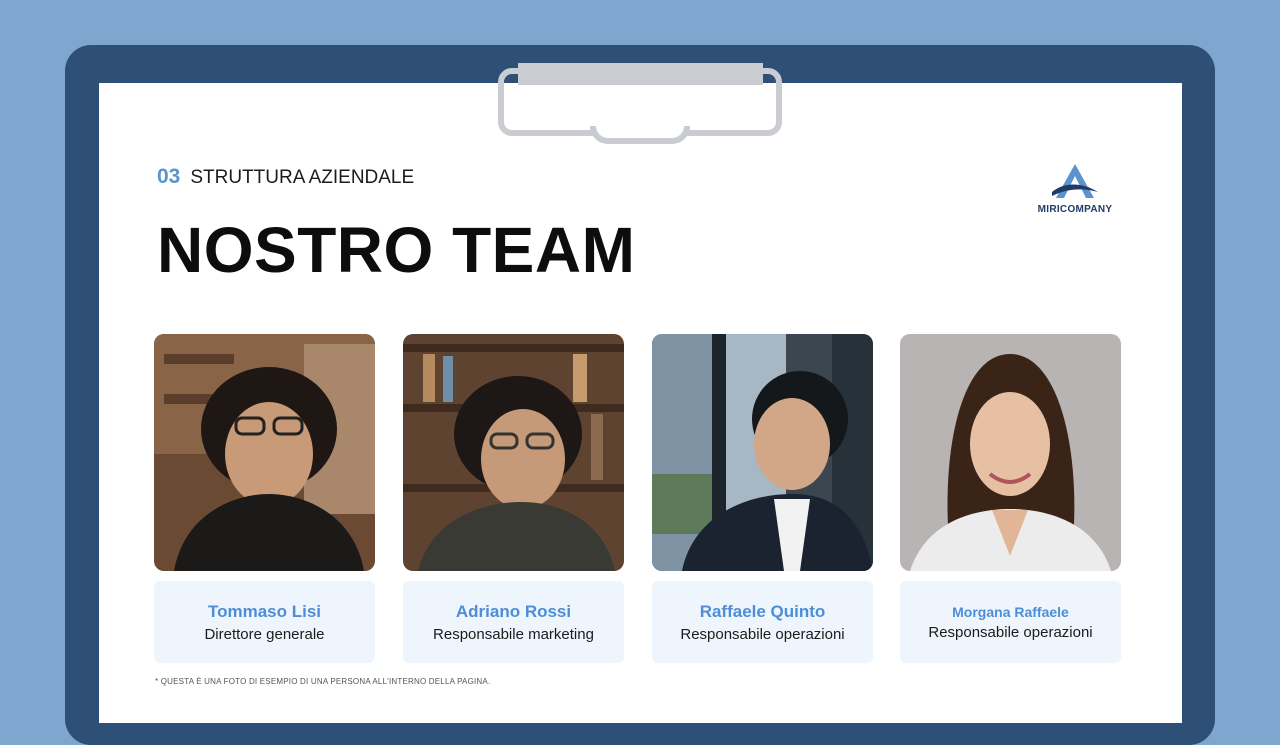 This screenshot has width=1280, height=745. I want to click on team-role: Direttore generale, so click(264, 634).